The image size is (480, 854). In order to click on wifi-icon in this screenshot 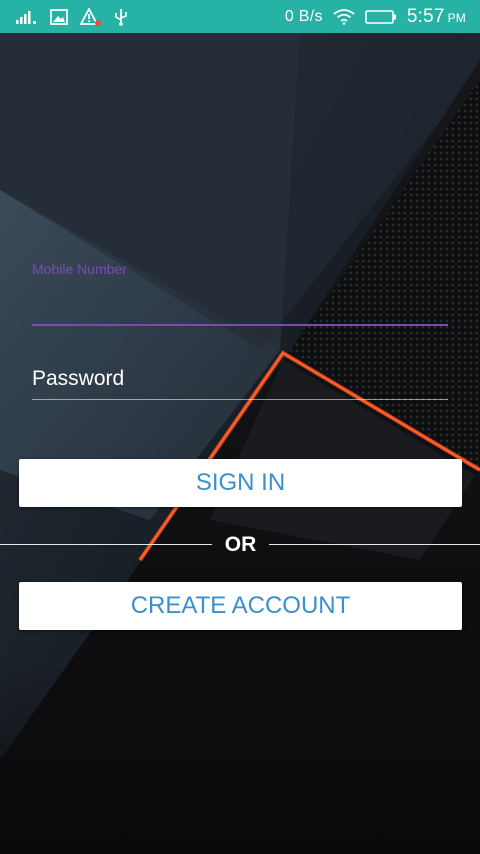, I will do `click(344, 16)`.